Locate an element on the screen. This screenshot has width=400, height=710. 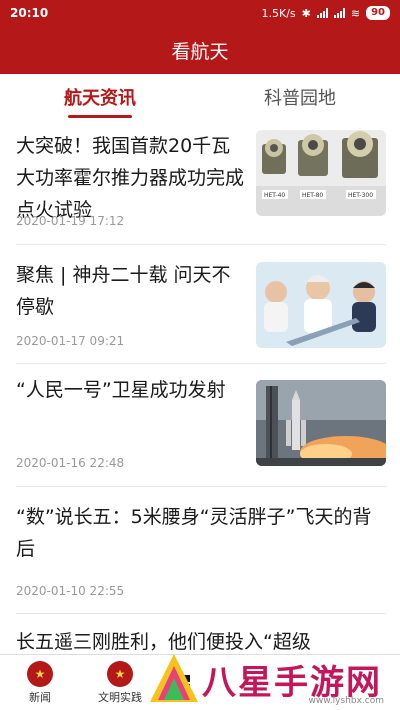
status-icons: 1.5K/s ✱ ≋ 90 is located at coordinates (325, 13).